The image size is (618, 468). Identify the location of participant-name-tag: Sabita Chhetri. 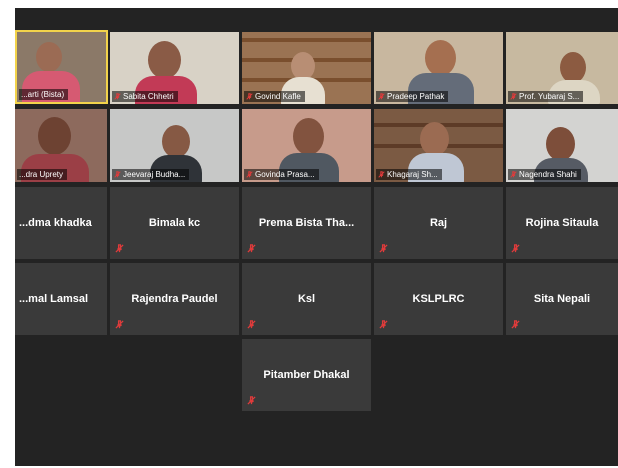
(145, 96).